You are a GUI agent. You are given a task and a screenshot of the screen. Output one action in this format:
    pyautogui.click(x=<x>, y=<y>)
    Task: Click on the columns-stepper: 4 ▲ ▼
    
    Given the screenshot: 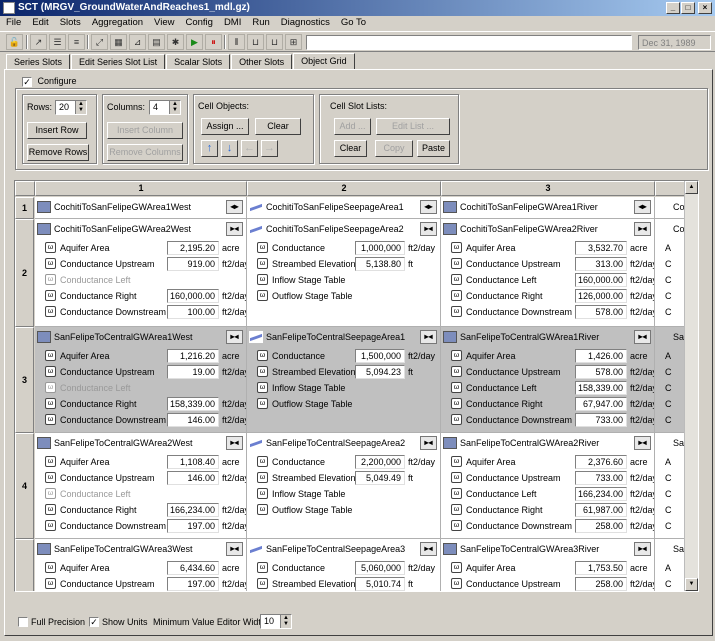 What is the action you would take?
    pyautogui.click(x=165, y=107)
    